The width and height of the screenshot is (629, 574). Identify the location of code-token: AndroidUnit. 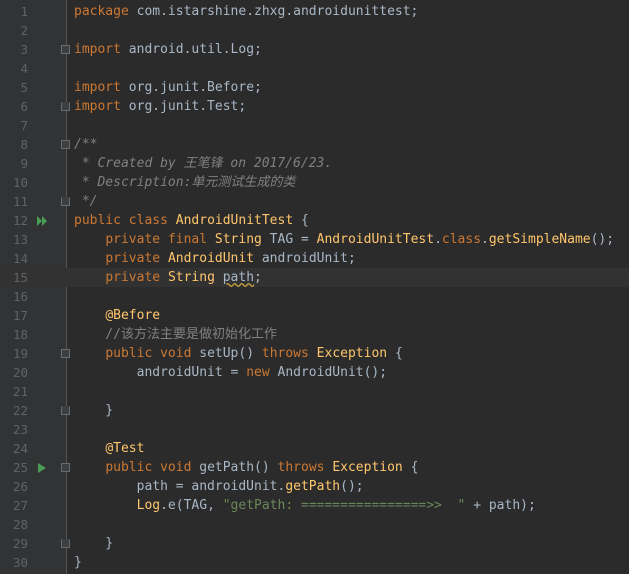
(211, 258).